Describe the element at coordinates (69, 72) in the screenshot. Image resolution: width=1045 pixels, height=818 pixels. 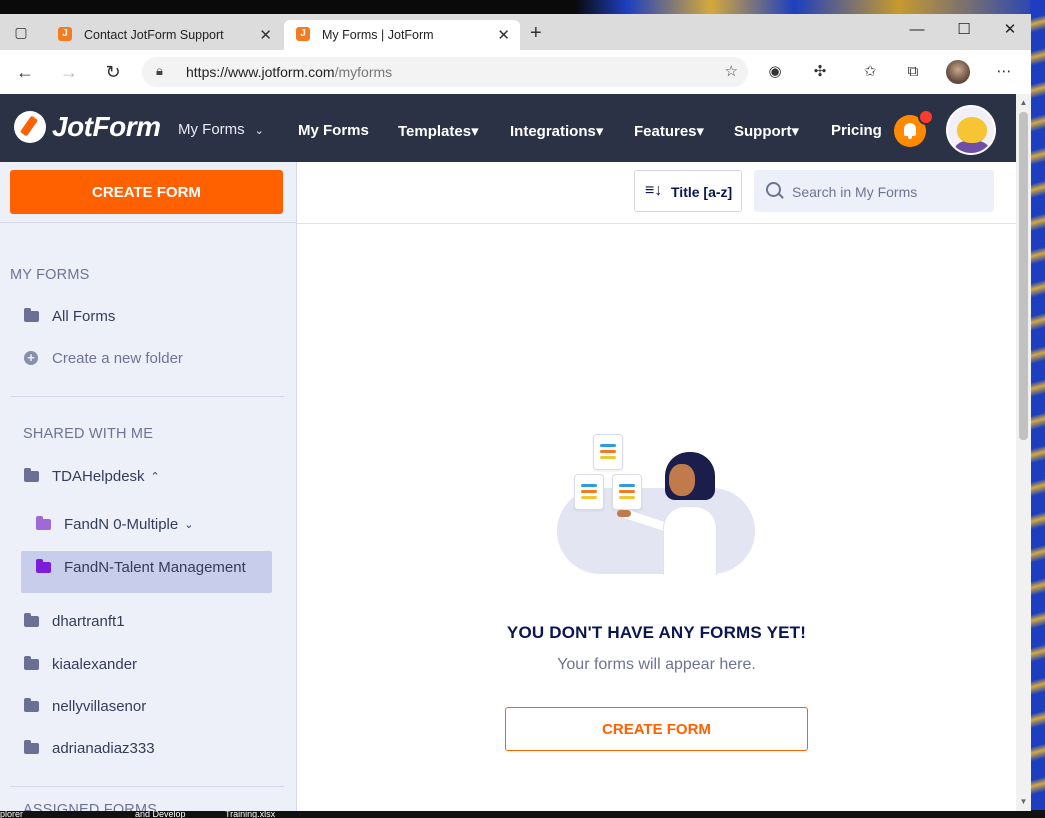
I see `forward-icon: →` at that location.